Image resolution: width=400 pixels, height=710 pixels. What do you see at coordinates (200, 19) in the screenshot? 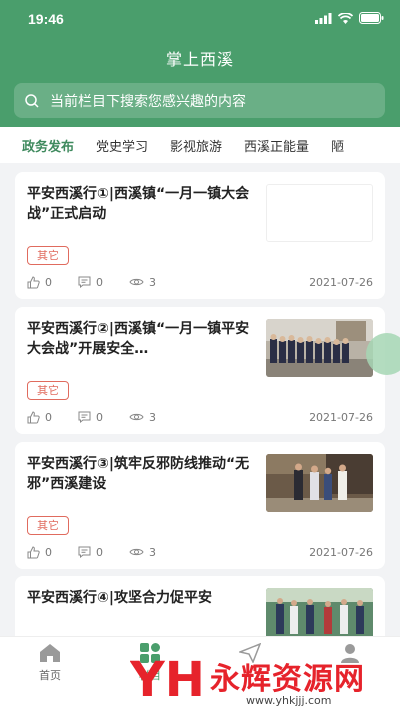
I see `status-bar: 19:46` at bounding box center [200, 19].